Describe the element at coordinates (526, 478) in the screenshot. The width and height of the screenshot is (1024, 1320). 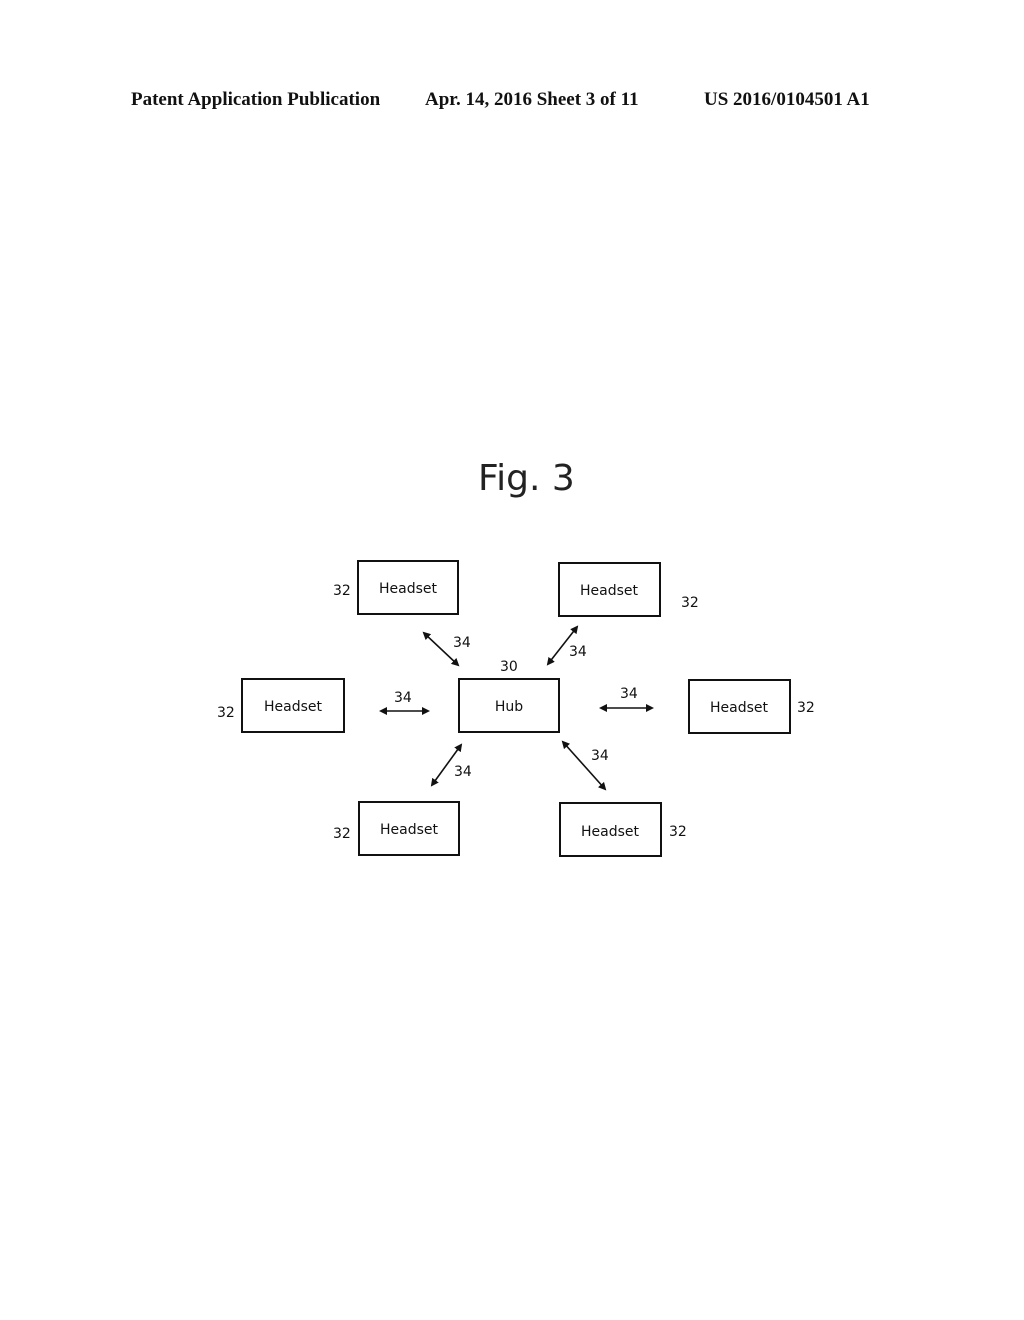
I see `figure-title: Fig. 3` at that location.